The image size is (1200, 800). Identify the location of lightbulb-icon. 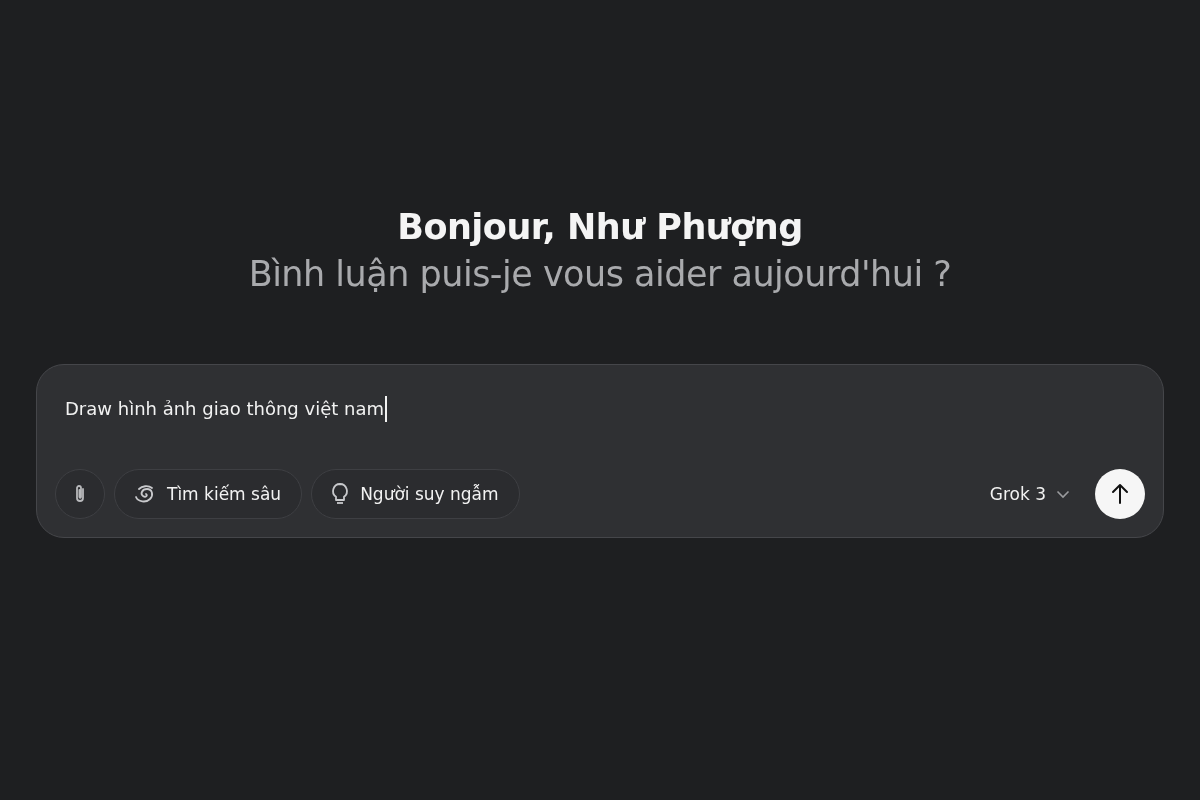
(340, 494).